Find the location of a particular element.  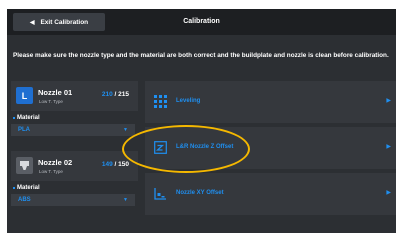

nozzle-02-material-label-text: Material is located at coordinates (28, 188).